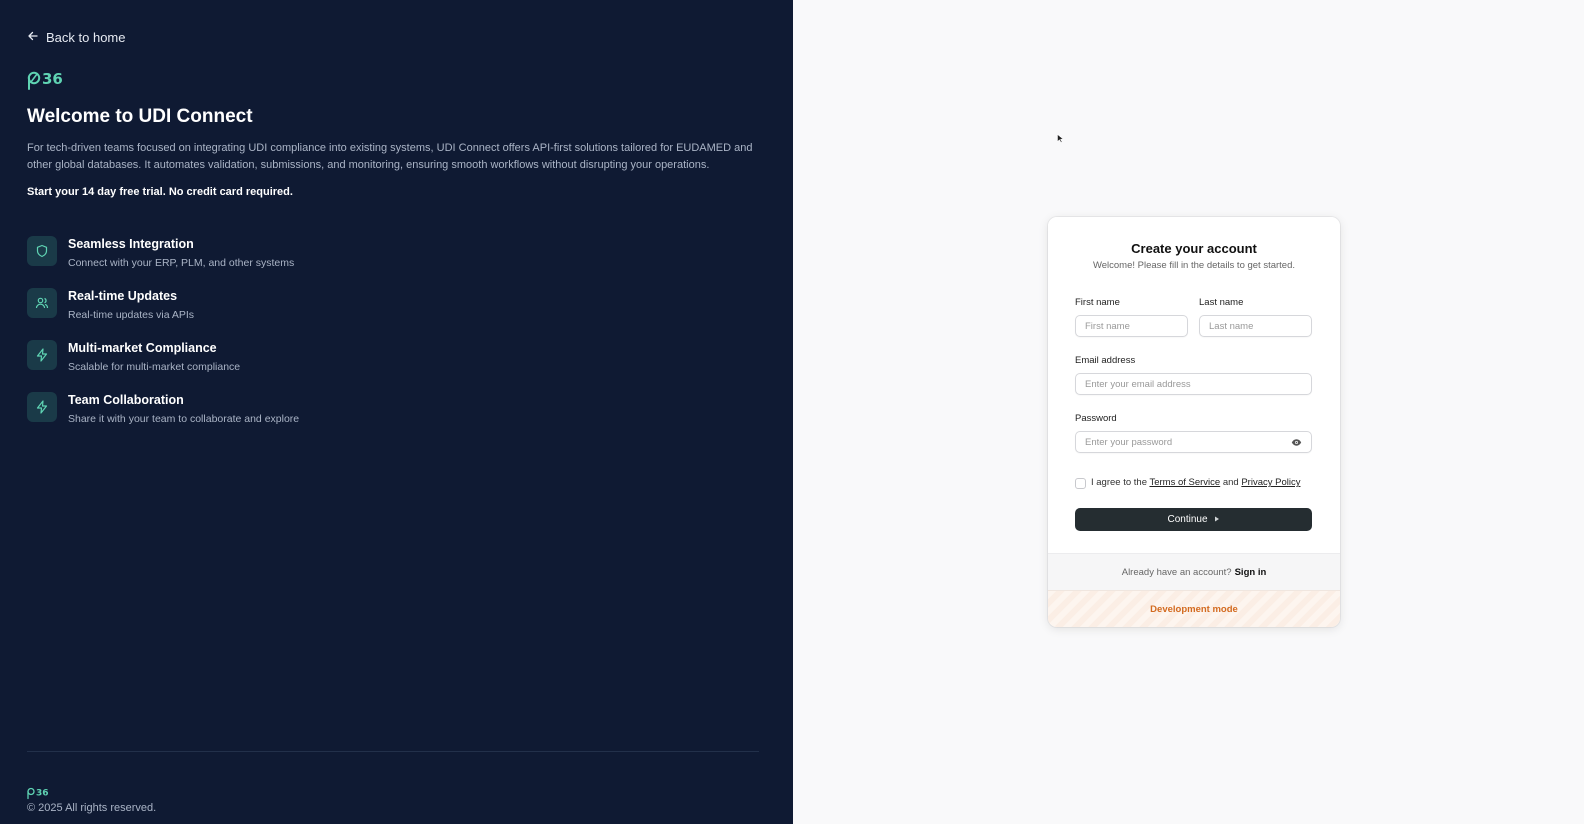 The height and width of the screenshot is (824, 1584). What do you see at coordinates (154, 367) in the screenshot?
I see `feature-desc: Scalable for multi-market compliance` at bounding box center [154, 367].